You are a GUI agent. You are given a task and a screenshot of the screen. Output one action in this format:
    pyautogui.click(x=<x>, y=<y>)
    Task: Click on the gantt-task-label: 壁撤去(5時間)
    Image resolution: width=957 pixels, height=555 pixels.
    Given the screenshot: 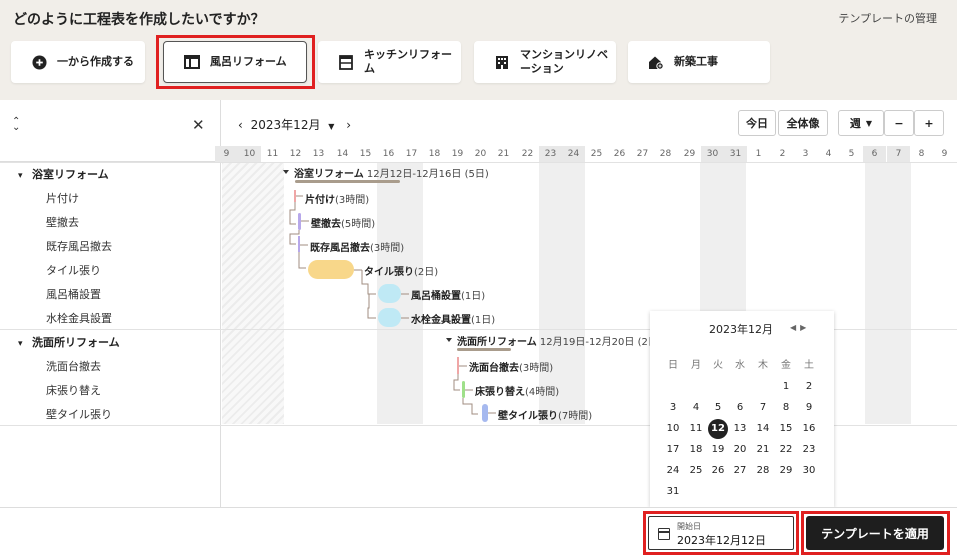 What is the action you would take?
    pyautogui.click(x=343, y=224)
    